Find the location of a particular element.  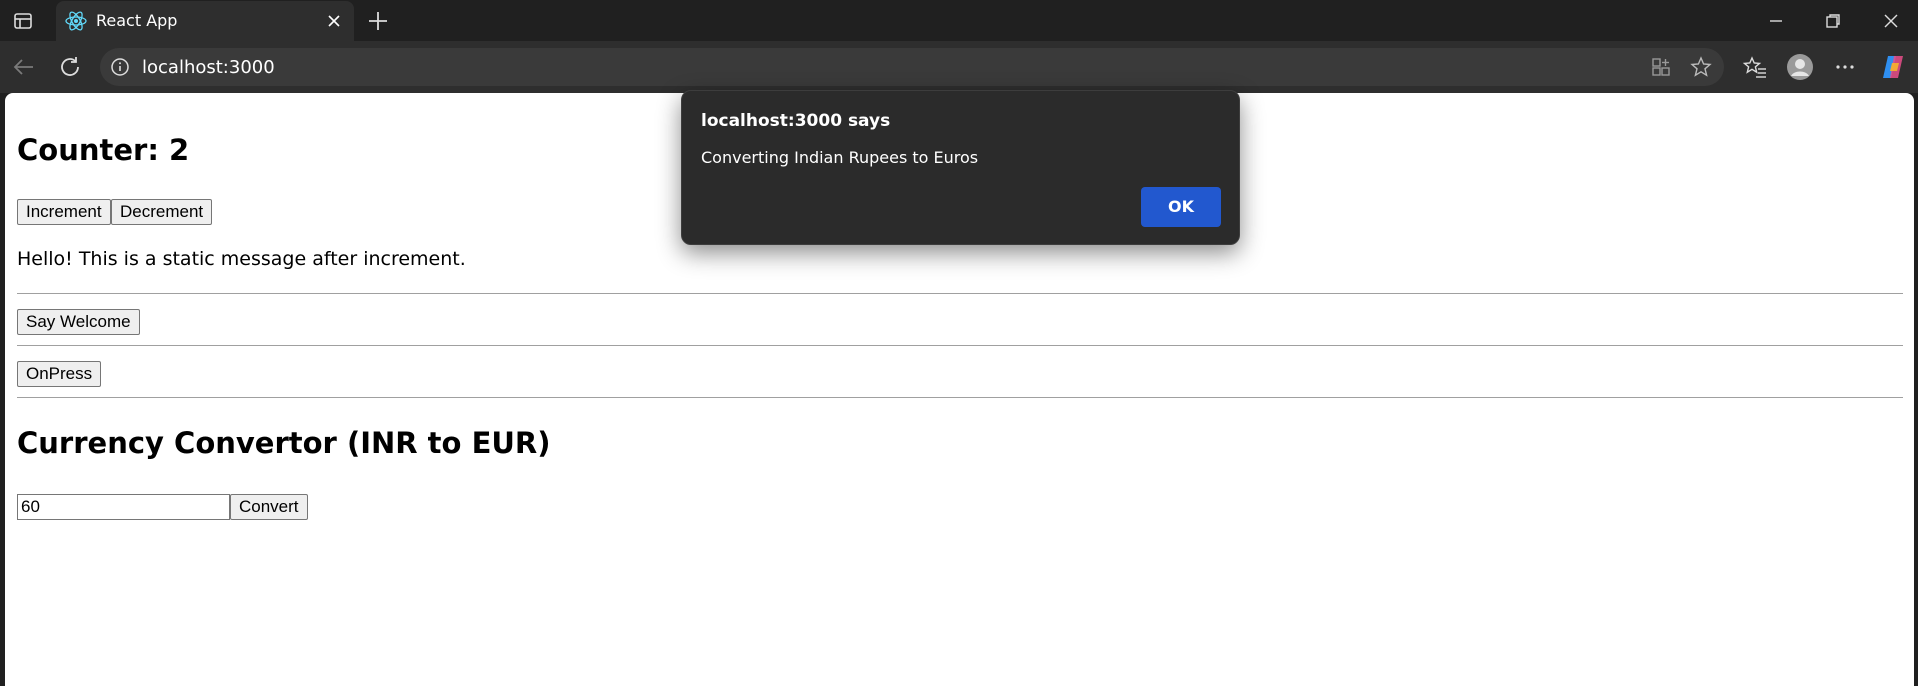

info-icon is located at coordinates (120, 67).